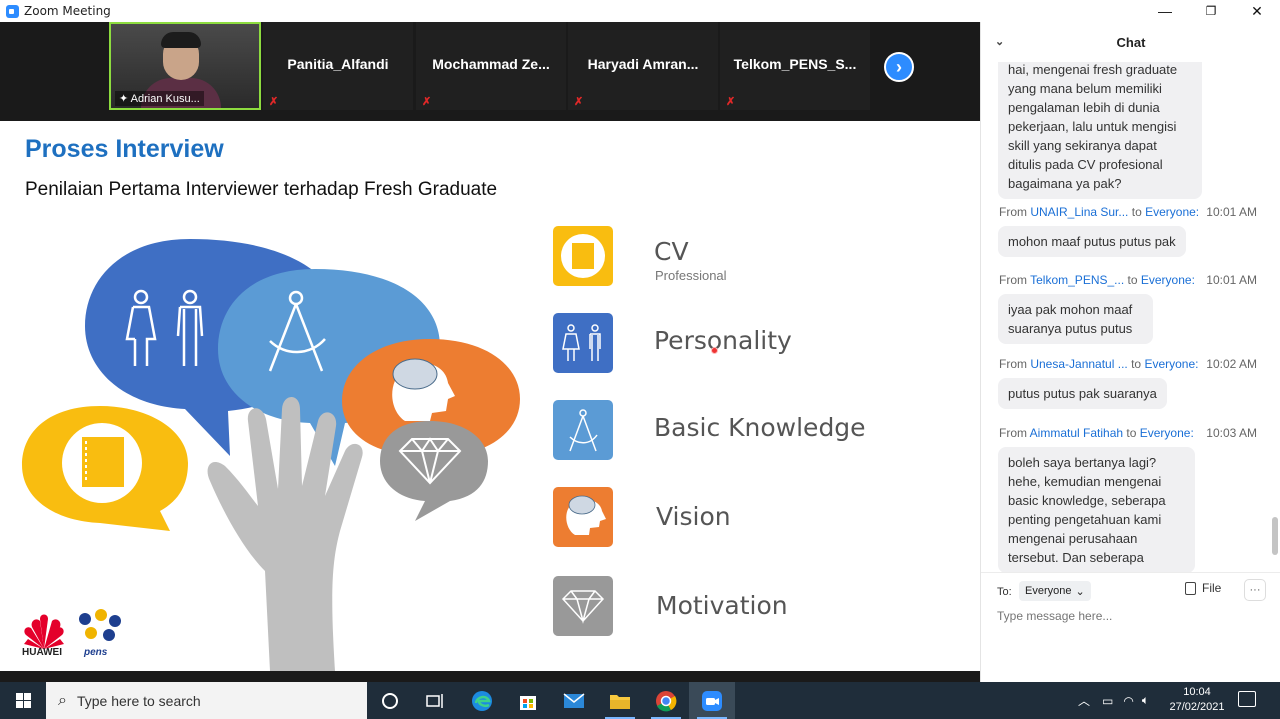  I want to click on feature-icon-vision, so click(583, 517).